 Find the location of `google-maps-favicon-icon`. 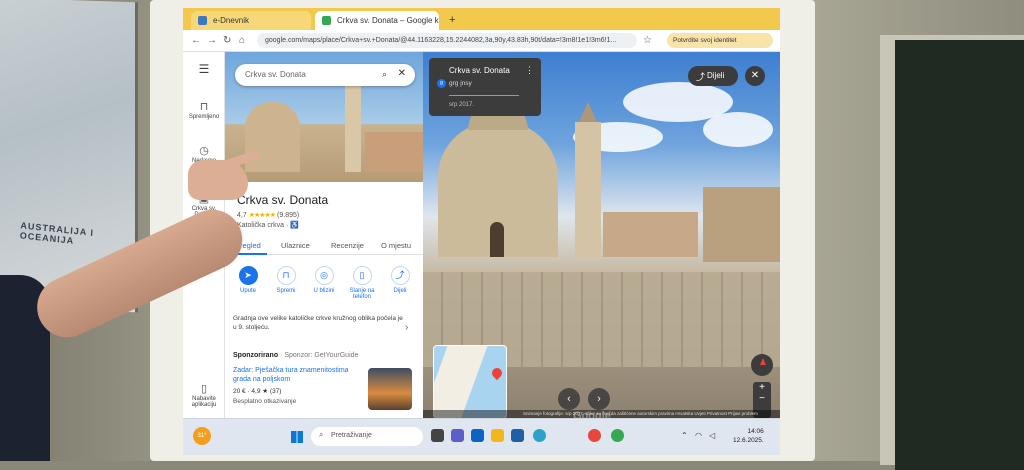

google-maps-favicon-icon is located at coordinates (326, 20).